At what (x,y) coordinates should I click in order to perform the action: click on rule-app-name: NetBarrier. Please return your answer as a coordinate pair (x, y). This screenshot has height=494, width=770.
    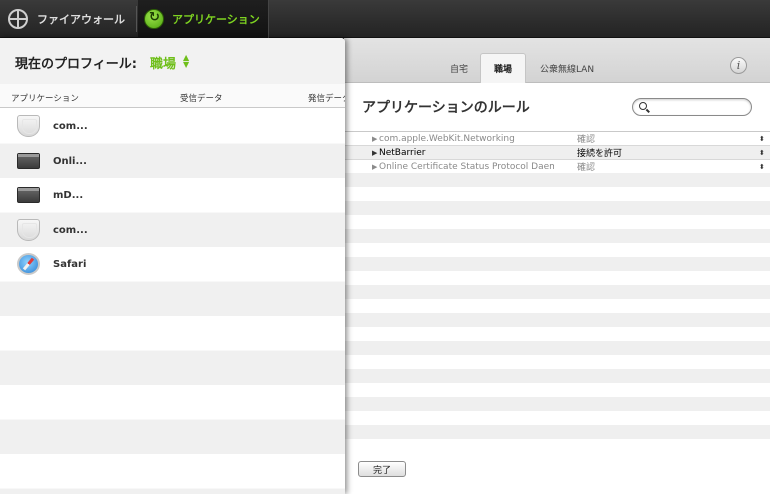
    Looking at the image, I should click on (402, 152).